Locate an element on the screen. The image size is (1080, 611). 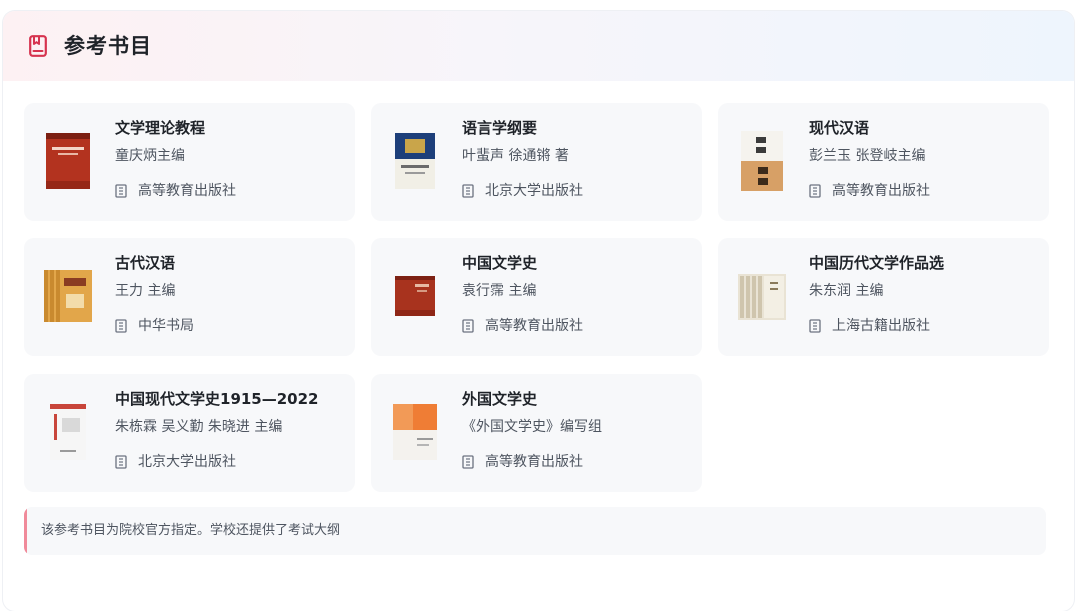
page-title: 参考书目 is located at coordinates (108, 46).